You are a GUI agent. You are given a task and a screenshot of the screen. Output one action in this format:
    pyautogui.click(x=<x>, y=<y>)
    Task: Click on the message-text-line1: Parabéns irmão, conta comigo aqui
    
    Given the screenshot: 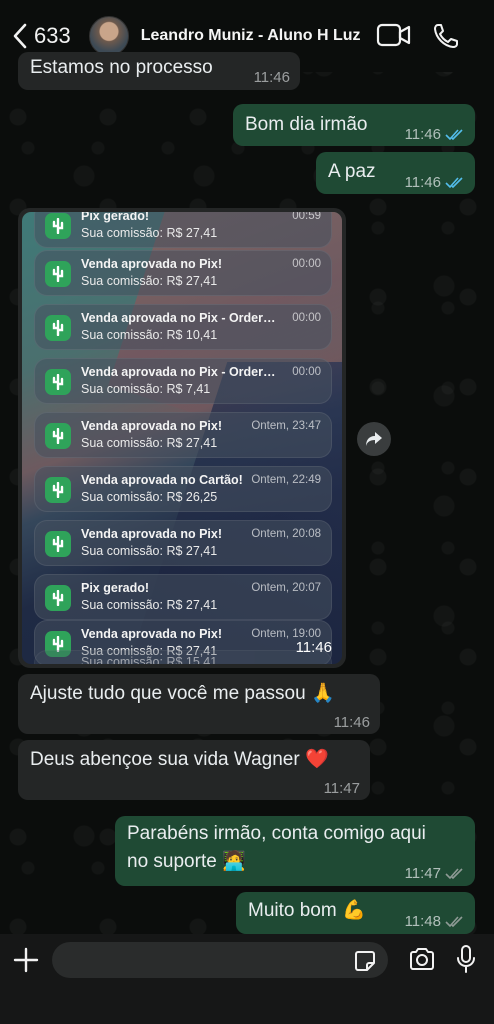 What is the action you would take?
    pyautogui.click(x=276, y=833)
    